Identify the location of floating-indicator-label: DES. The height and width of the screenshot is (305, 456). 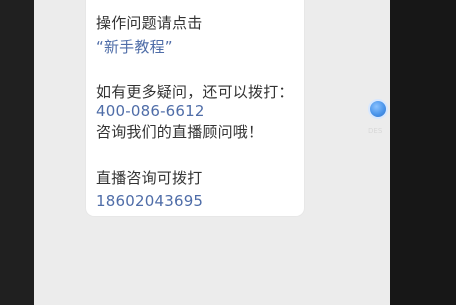
(375, 131).